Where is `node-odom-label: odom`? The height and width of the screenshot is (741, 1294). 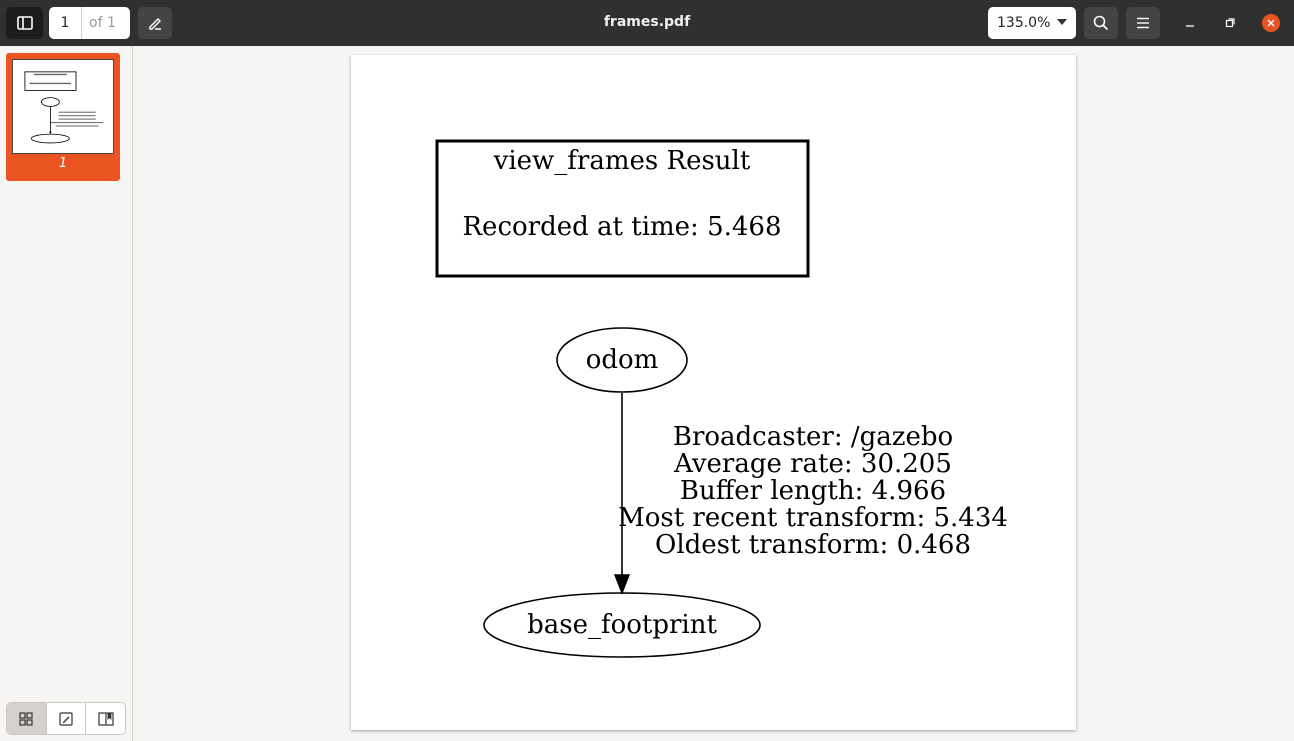
node-odom-label: odom is located at coordinates (622, 360).